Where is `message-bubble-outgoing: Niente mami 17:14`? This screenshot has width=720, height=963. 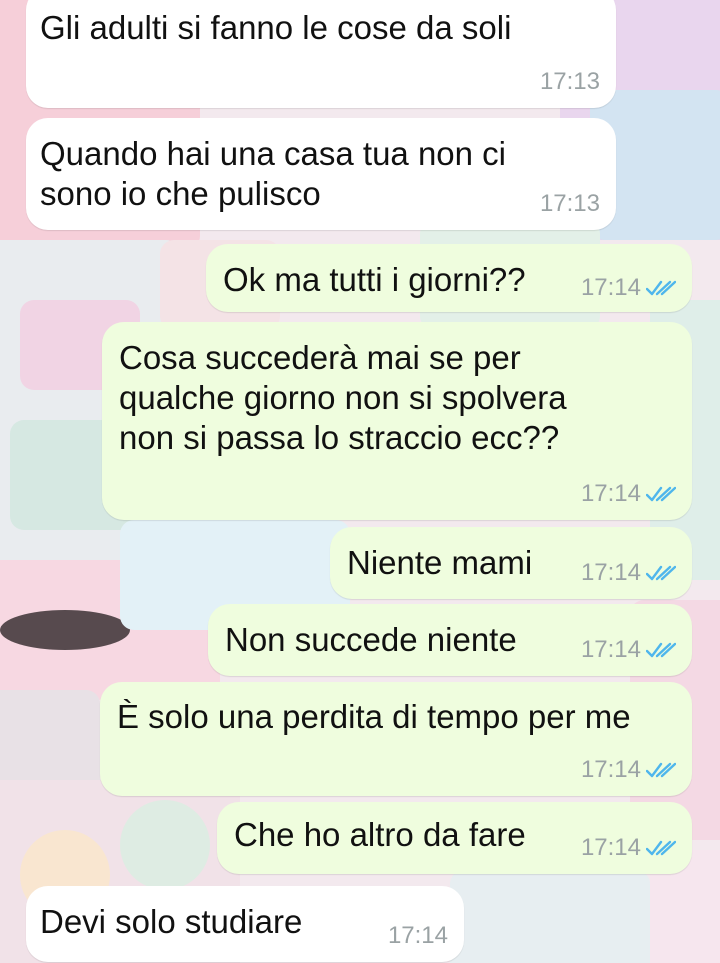
message-bubble-outgoing: Niente mami 17:14 is located at coordinates (511, 563).